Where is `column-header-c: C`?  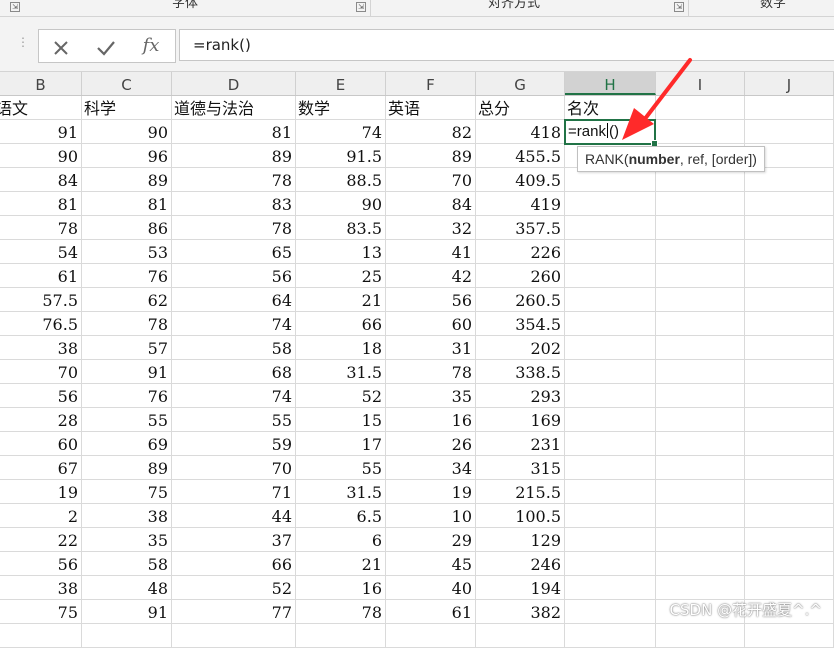
column-header-c: C is located at coordinates (127, 83).